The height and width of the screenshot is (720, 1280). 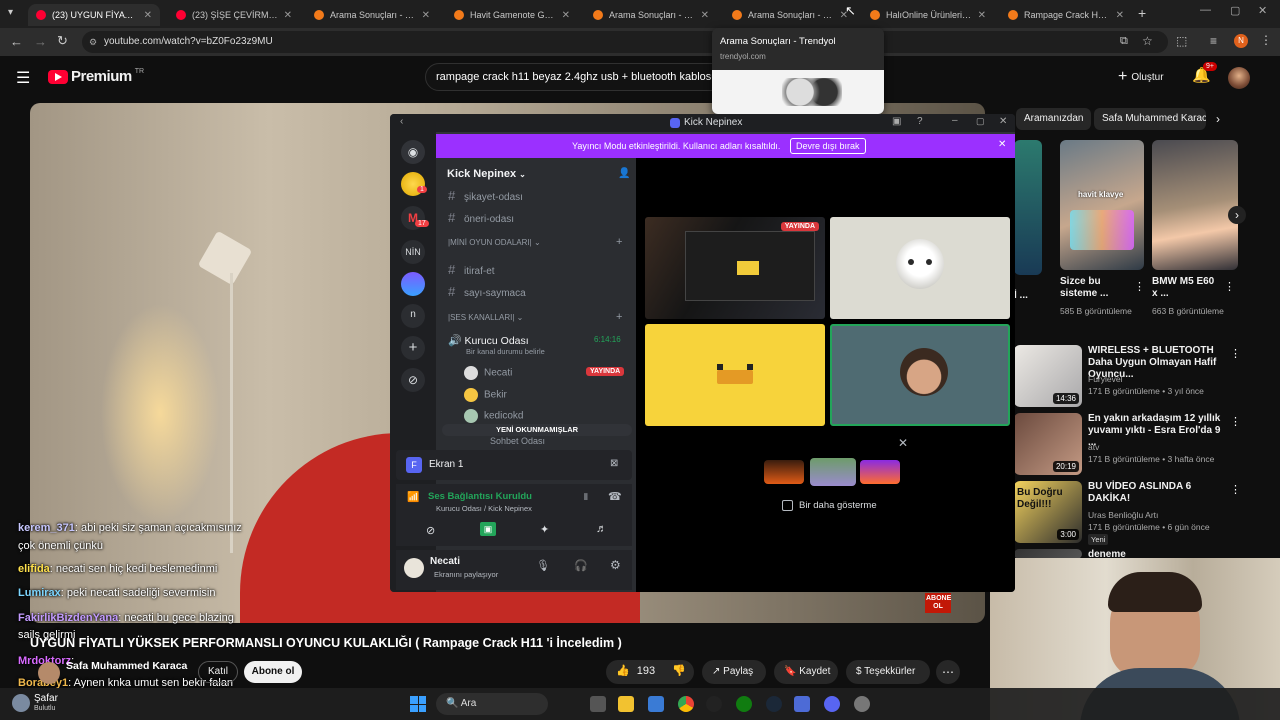 What do you see at coordinates (614, 463) in the screenshot?
I see `screen-share-stop-icon: ⊠` at bounding box center [614, 463].